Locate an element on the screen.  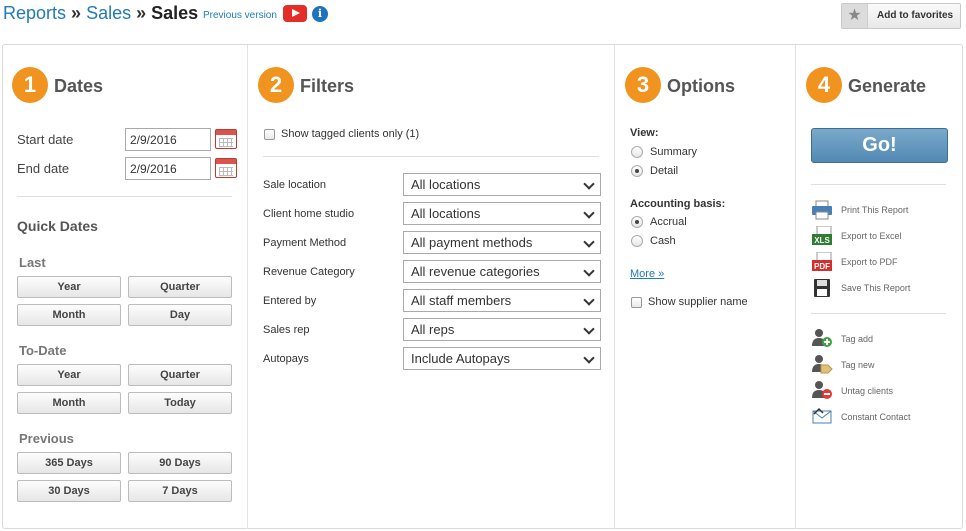
basis-accrual-radio is located at coordinates (637, 222).